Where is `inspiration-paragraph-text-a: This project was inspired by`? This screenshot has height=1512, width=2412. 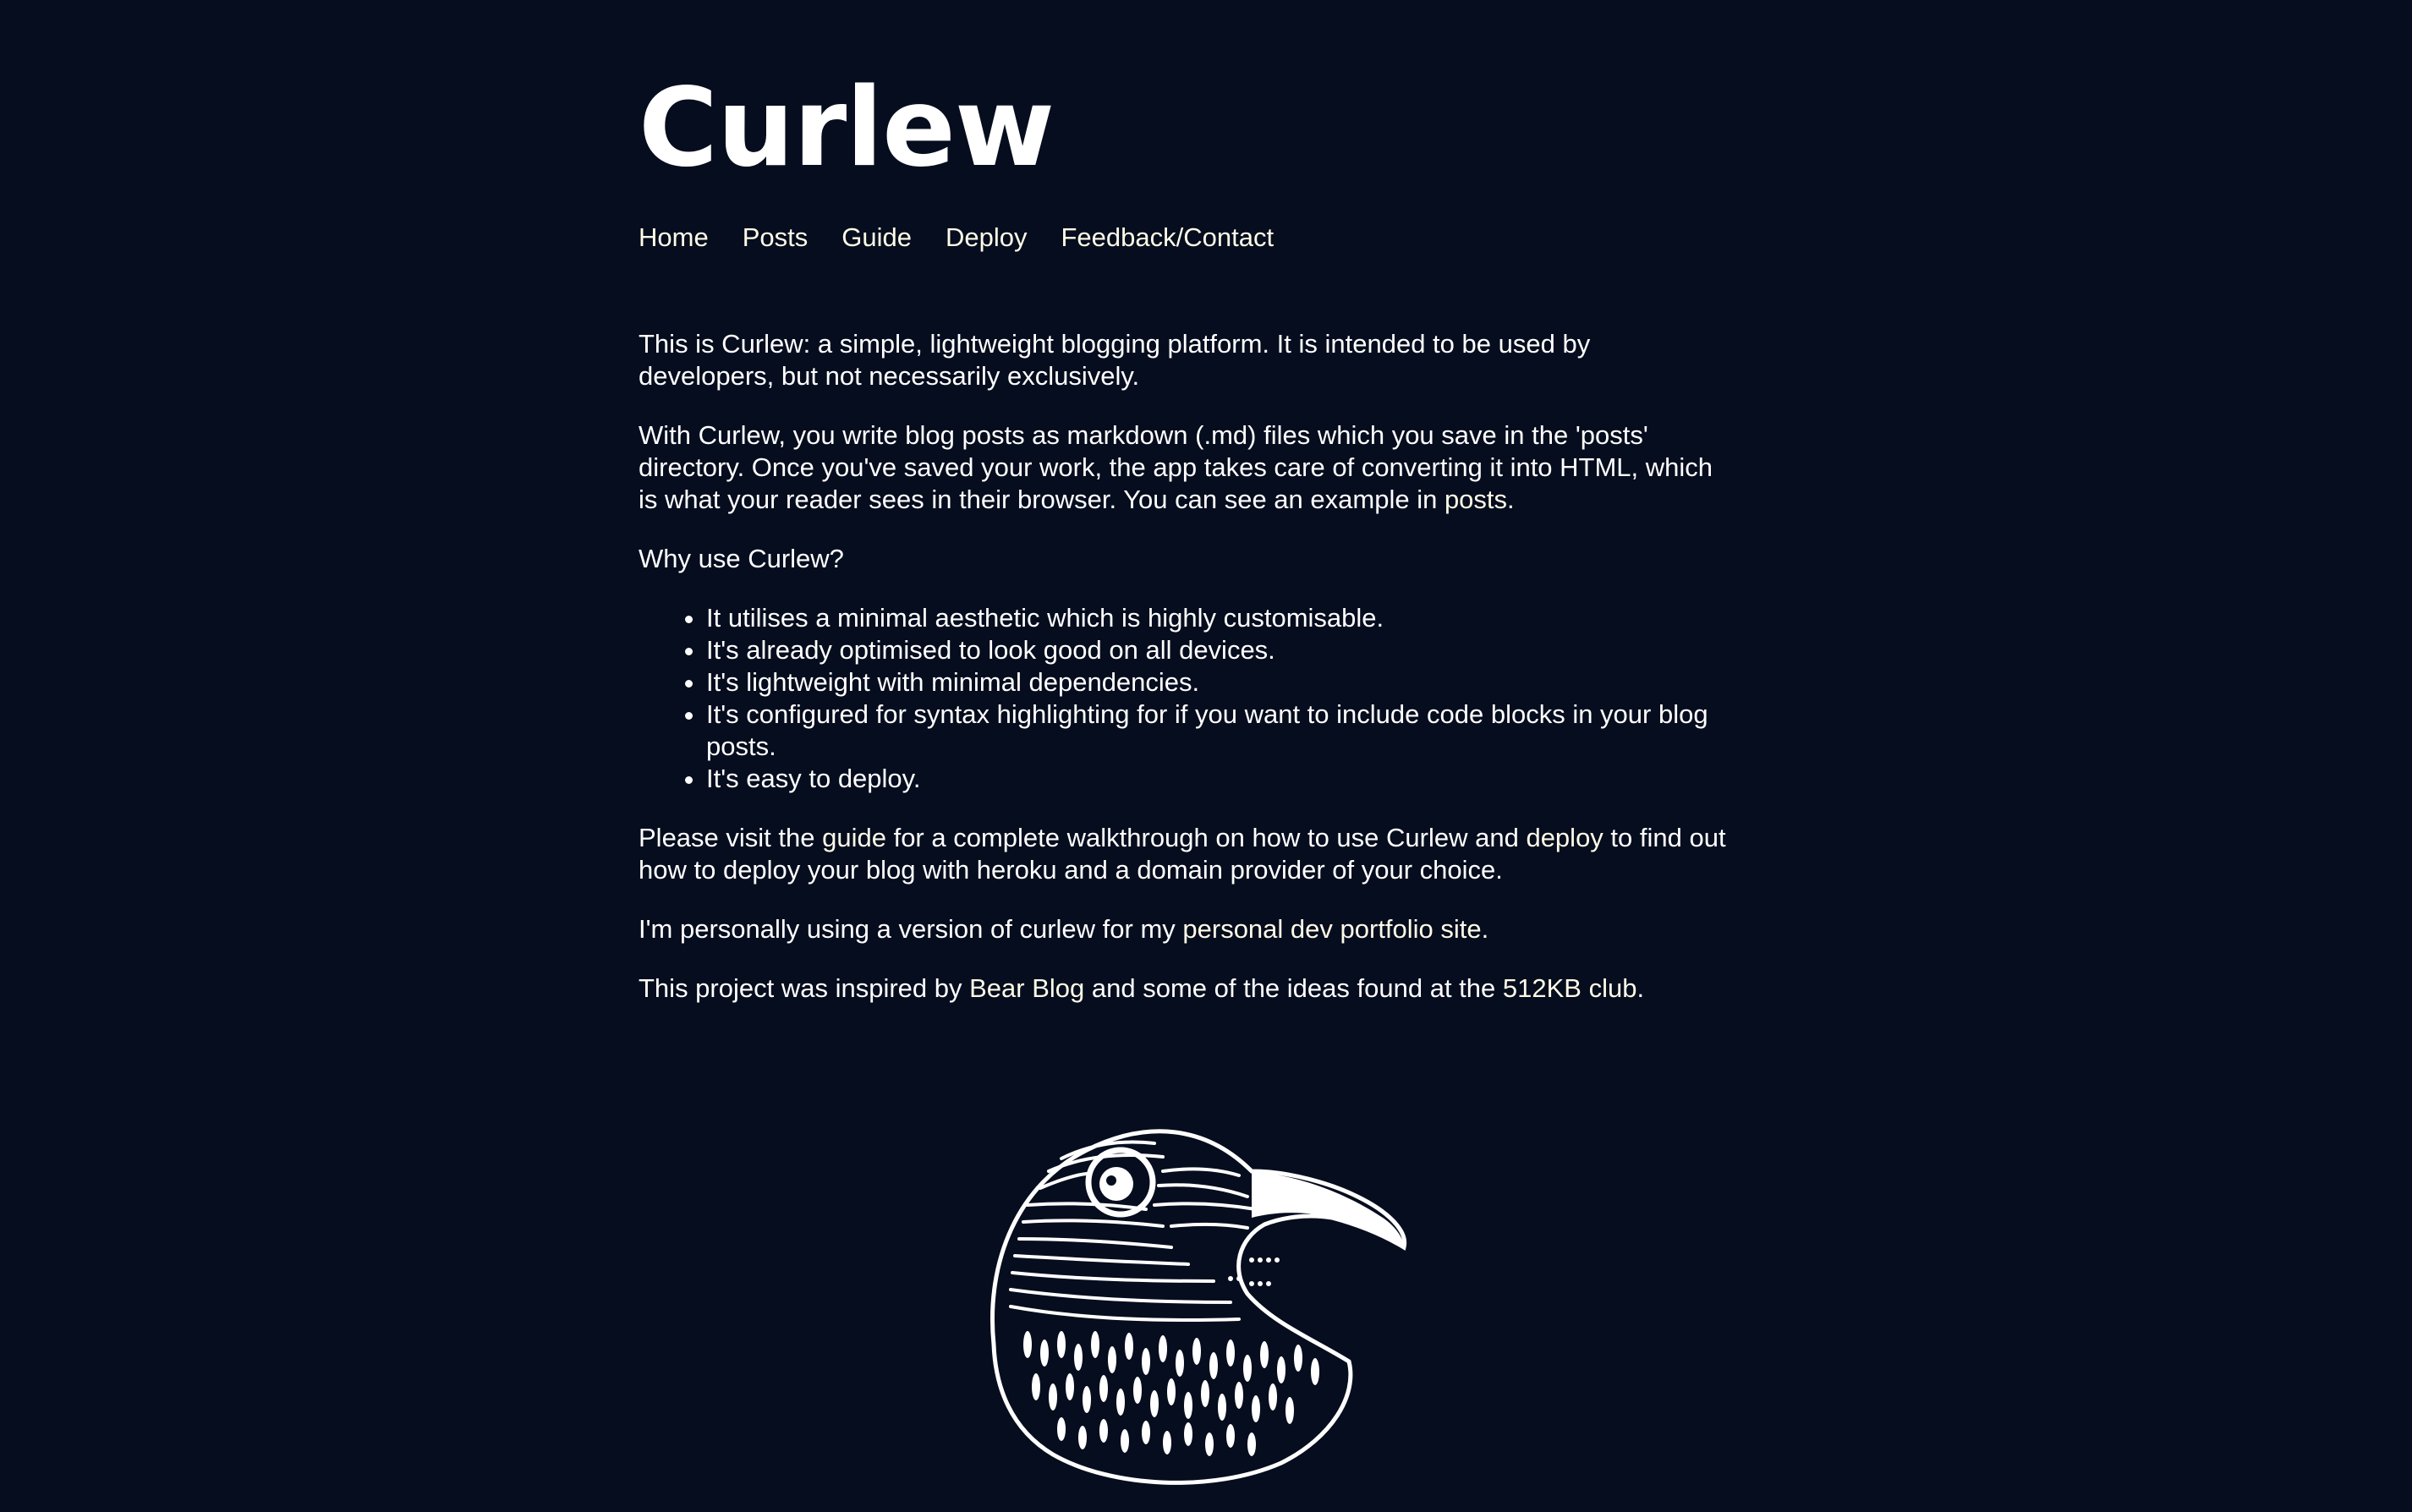
inspiration-paragraph-text-a: This project was inspired by is located at coordinates (804, 988).